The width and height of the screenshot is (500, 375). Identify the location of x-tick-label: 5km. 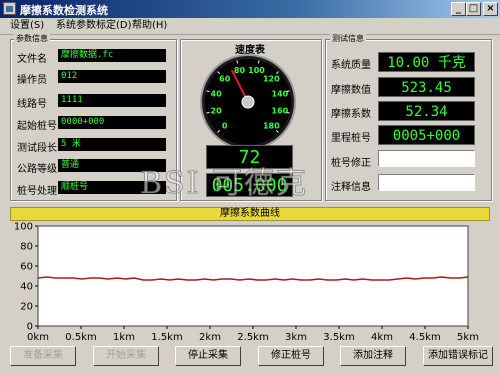
(468, 336).